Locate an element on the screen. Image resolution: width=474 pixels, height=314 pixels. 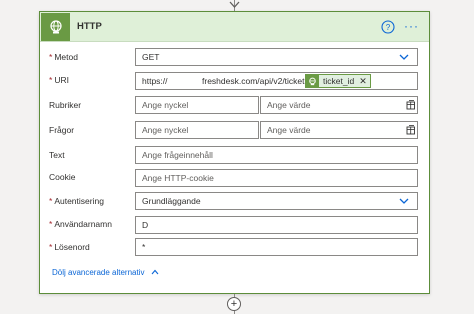
headers-key-input: Ange nyckel is located at coordinates (197, 105).